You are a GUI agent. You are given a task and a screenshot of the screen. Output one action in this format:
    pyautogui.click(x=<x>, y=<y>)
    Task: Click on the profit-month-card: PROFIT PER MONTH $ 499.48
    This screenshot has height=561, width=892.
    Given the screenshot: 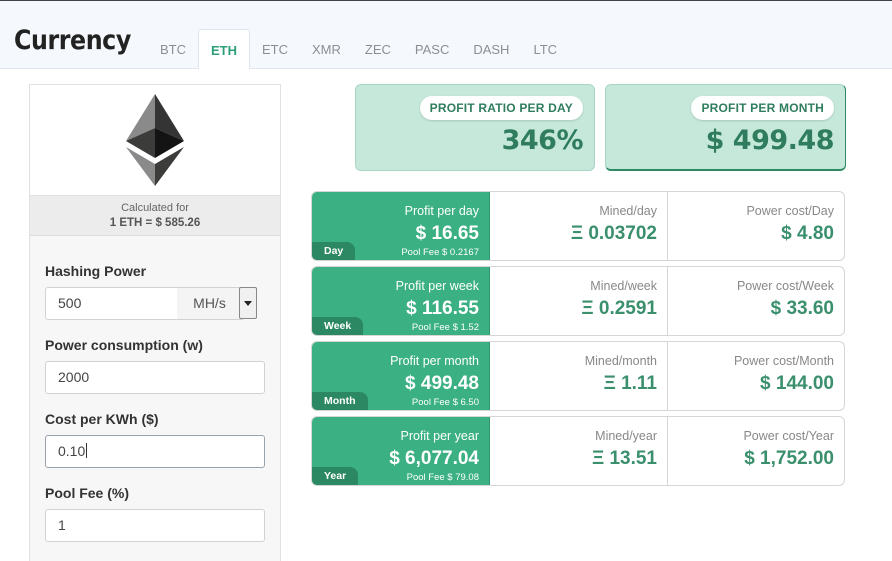 What is the action you would take?
    pyautogui.click(x=725, y=127)
    